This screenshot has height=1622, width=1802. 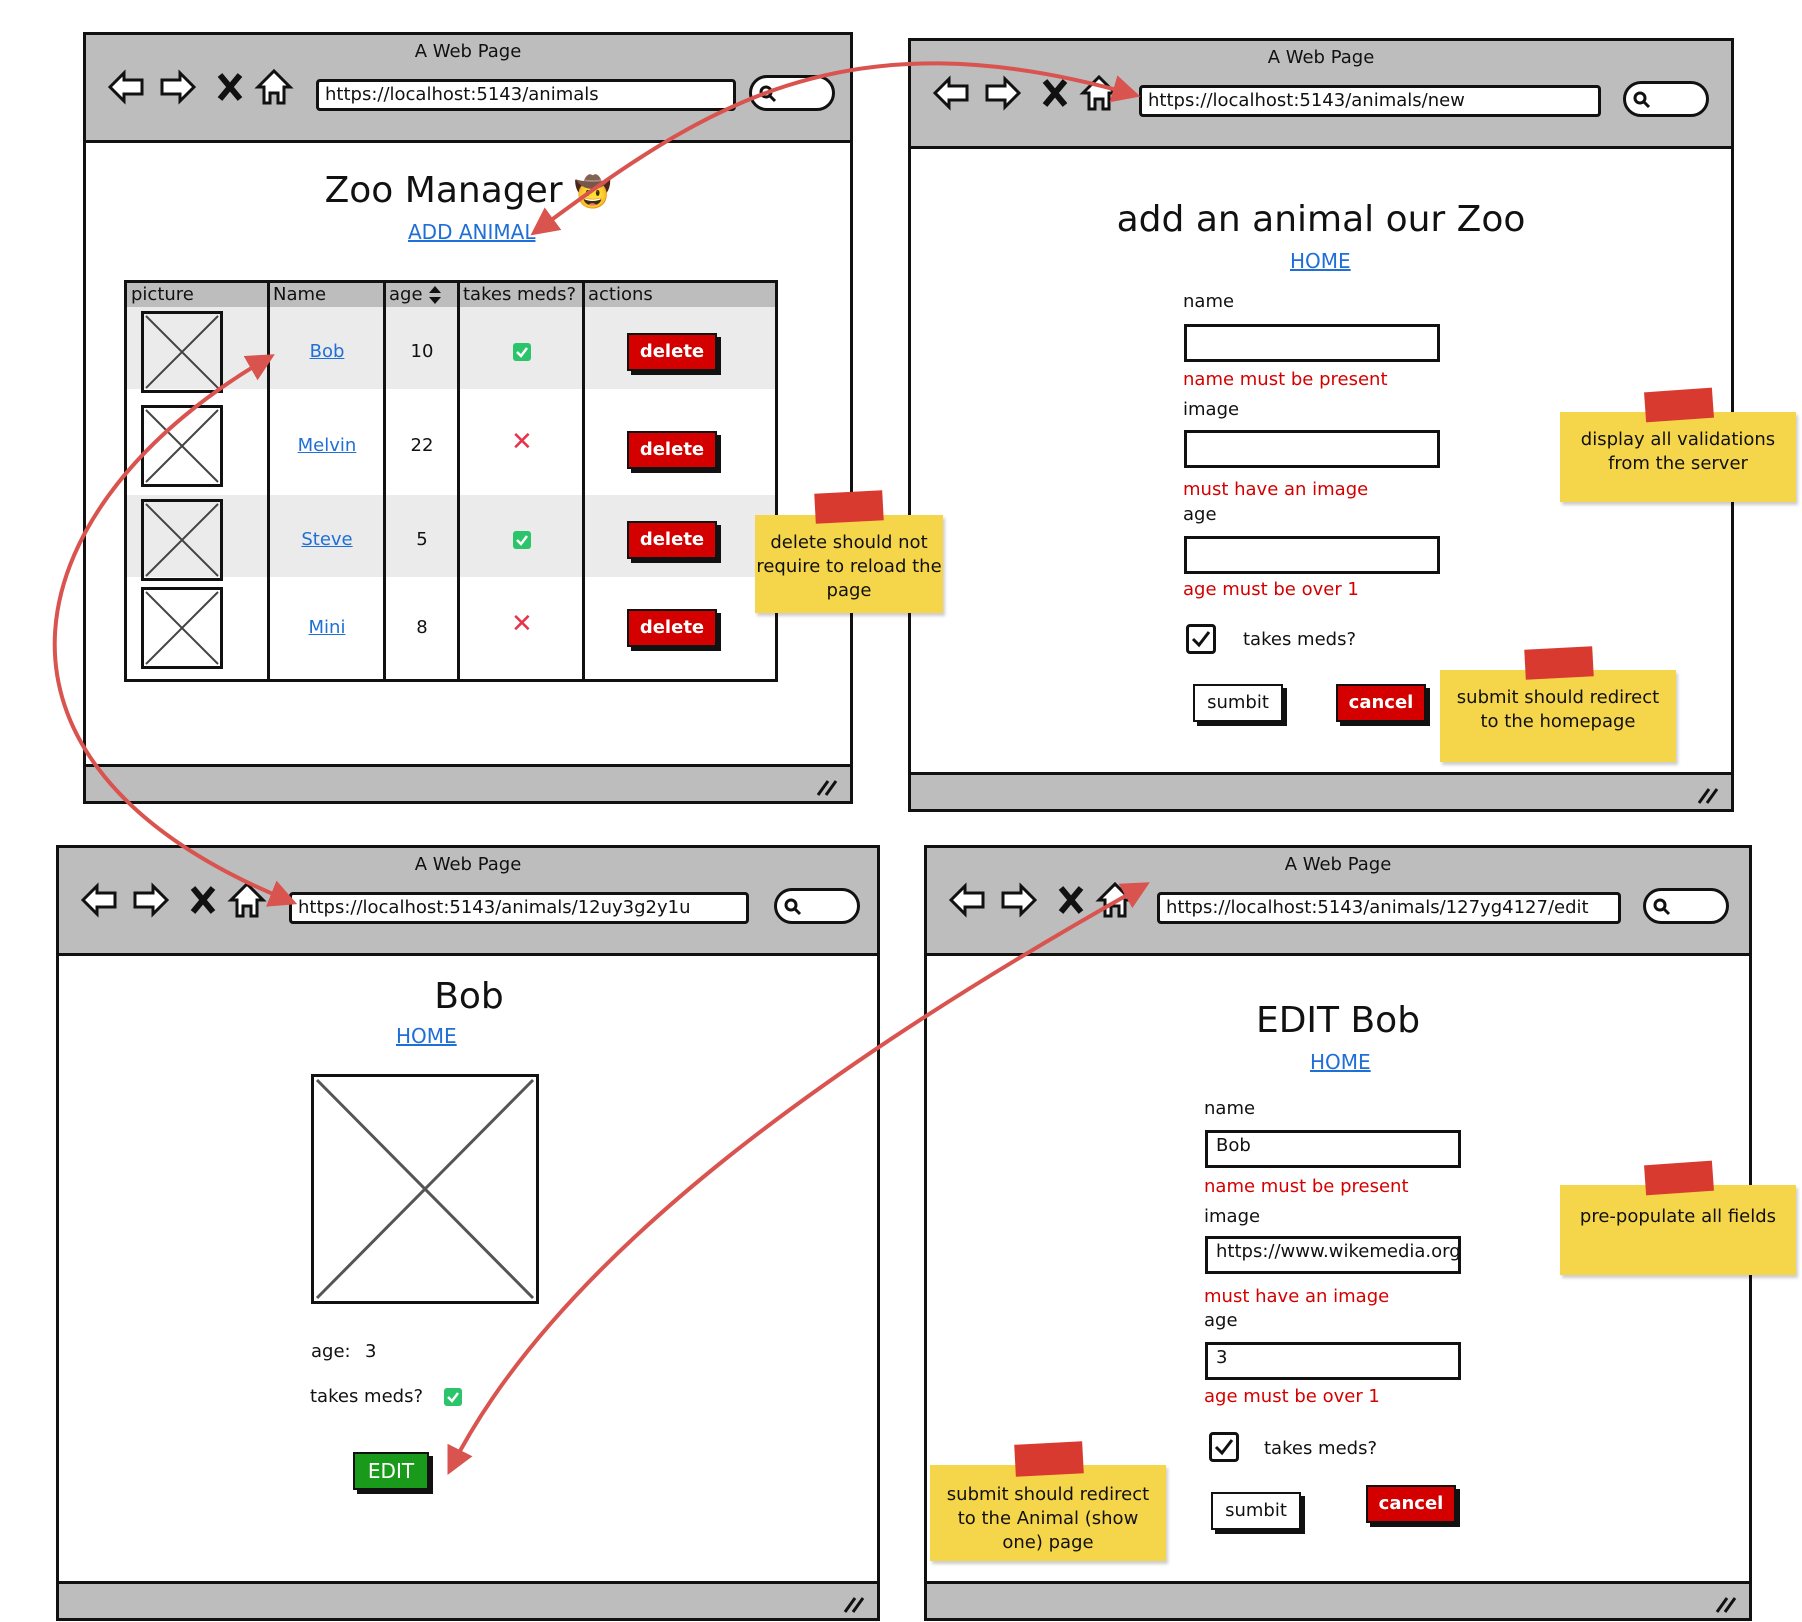 What do you see at coordinates (1370, 101) in the screenshot?
I see `address-bar: https://localhost:5143/animals/new` at bounding box center [1370, 101].